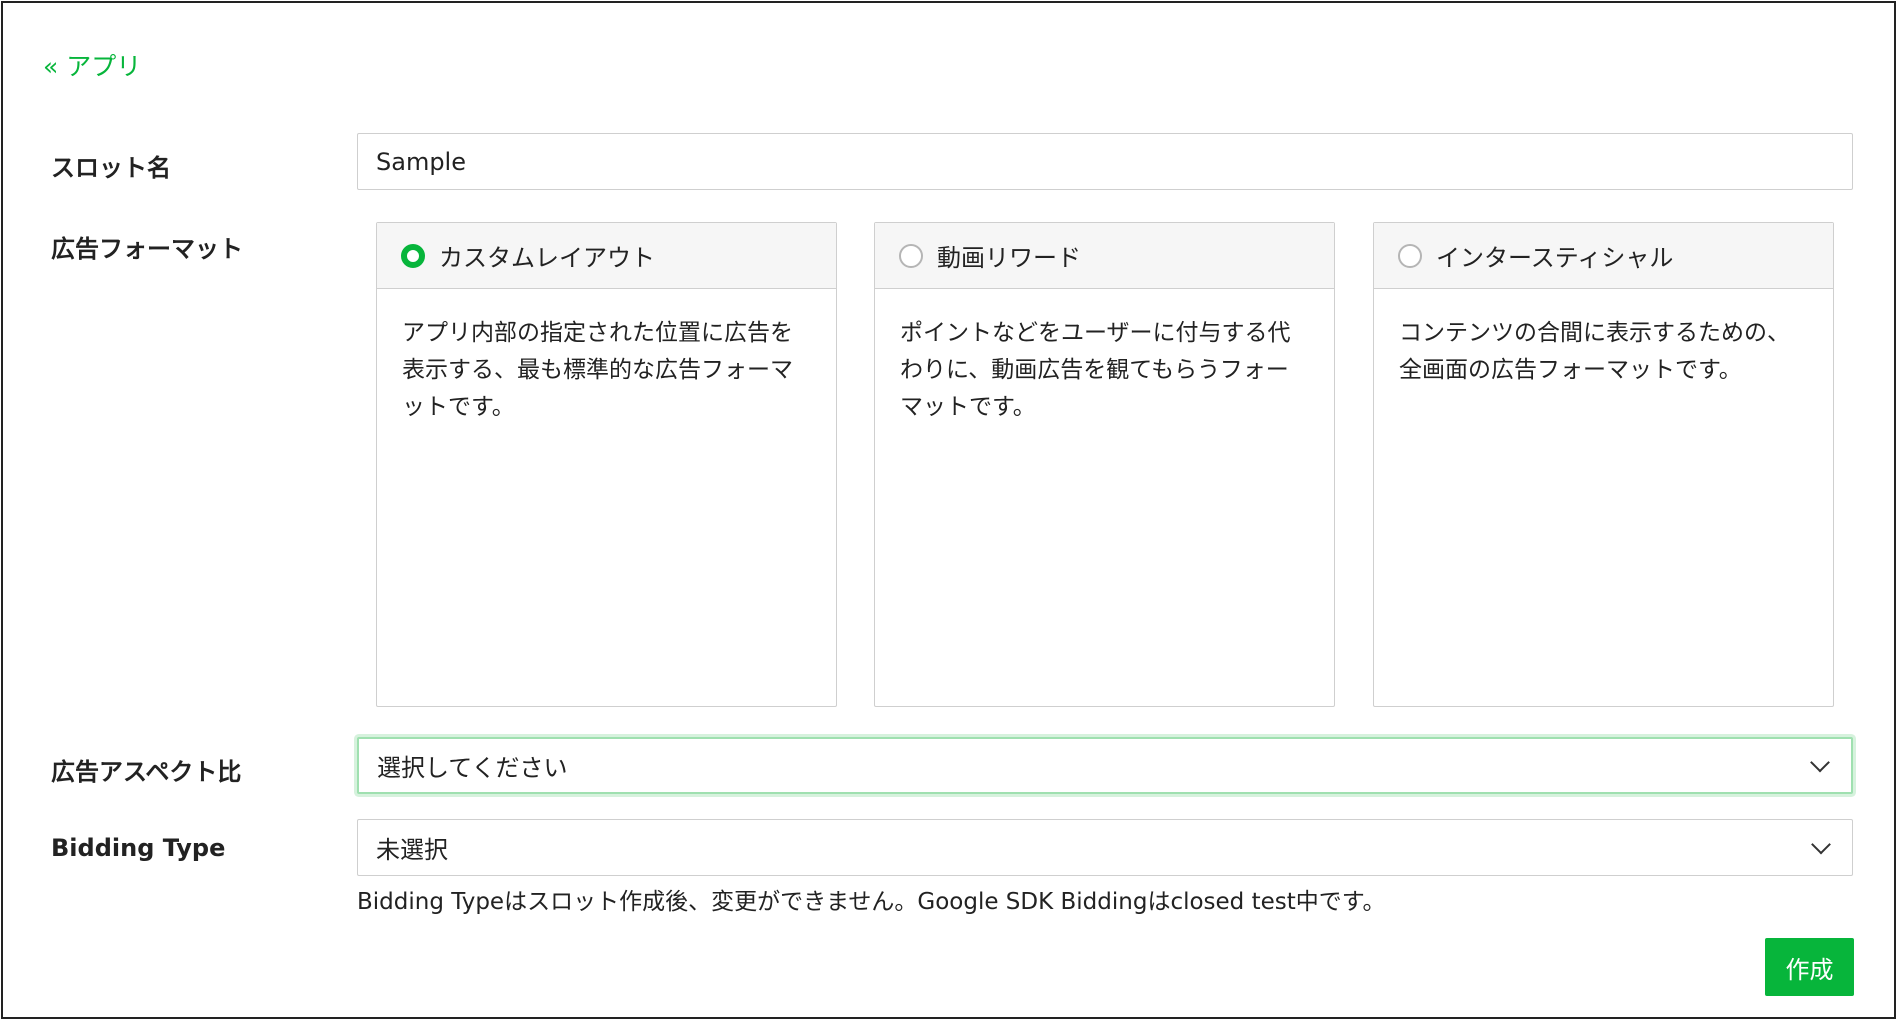  I want to click on ad-format-label: 広告フォーマット, so click(147, 249).